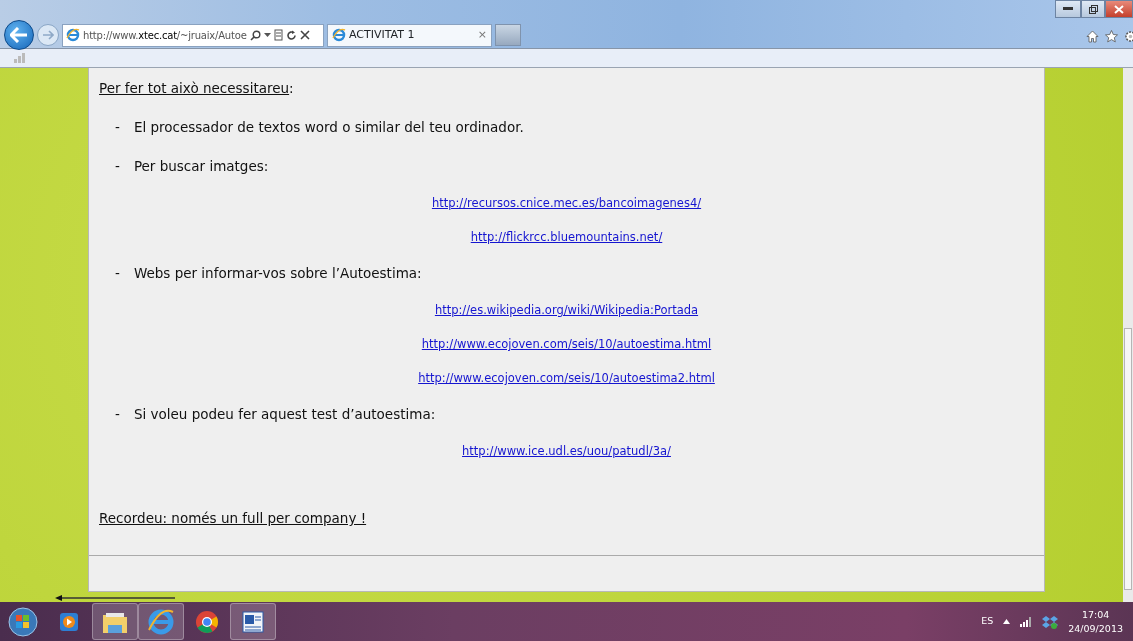 The height and width of the screenshot is (641, 1133). What do you see at coordinates (1111, 36) in the screenshot?
I see `star-icon` at bounding box center [1111, 36].